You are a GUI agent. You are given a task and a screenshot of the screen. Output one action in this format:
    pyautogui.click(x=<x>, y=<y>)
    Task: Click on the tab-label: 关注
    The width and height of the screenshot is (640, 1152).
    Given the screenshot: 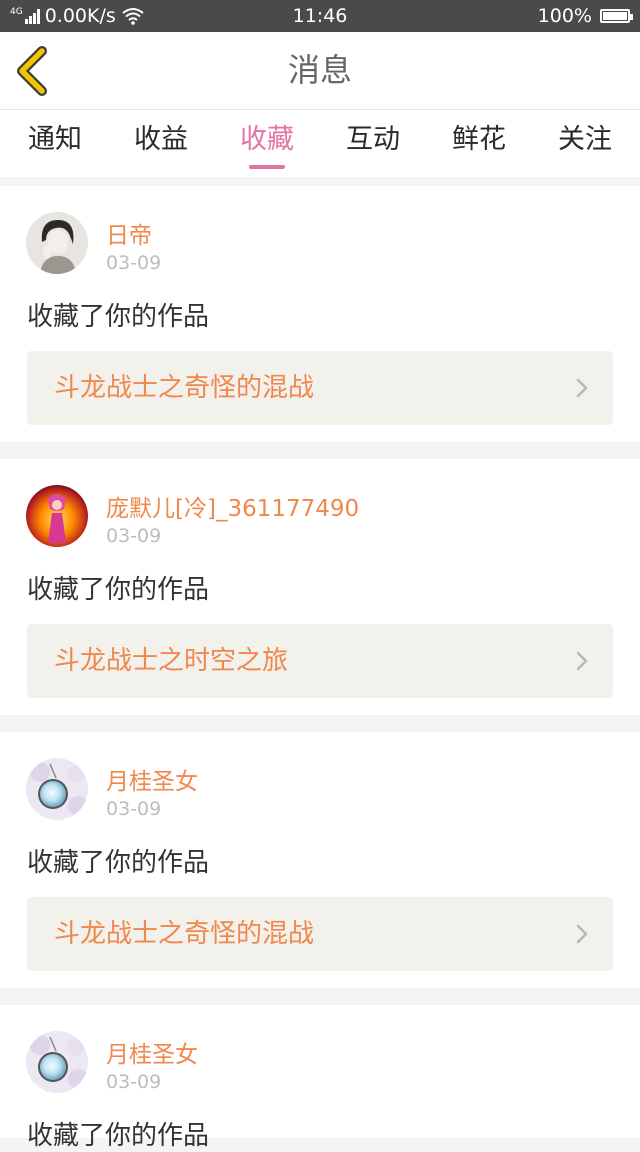 What is the action you would take?
    pyautogui.click(x=585, y=139)
    